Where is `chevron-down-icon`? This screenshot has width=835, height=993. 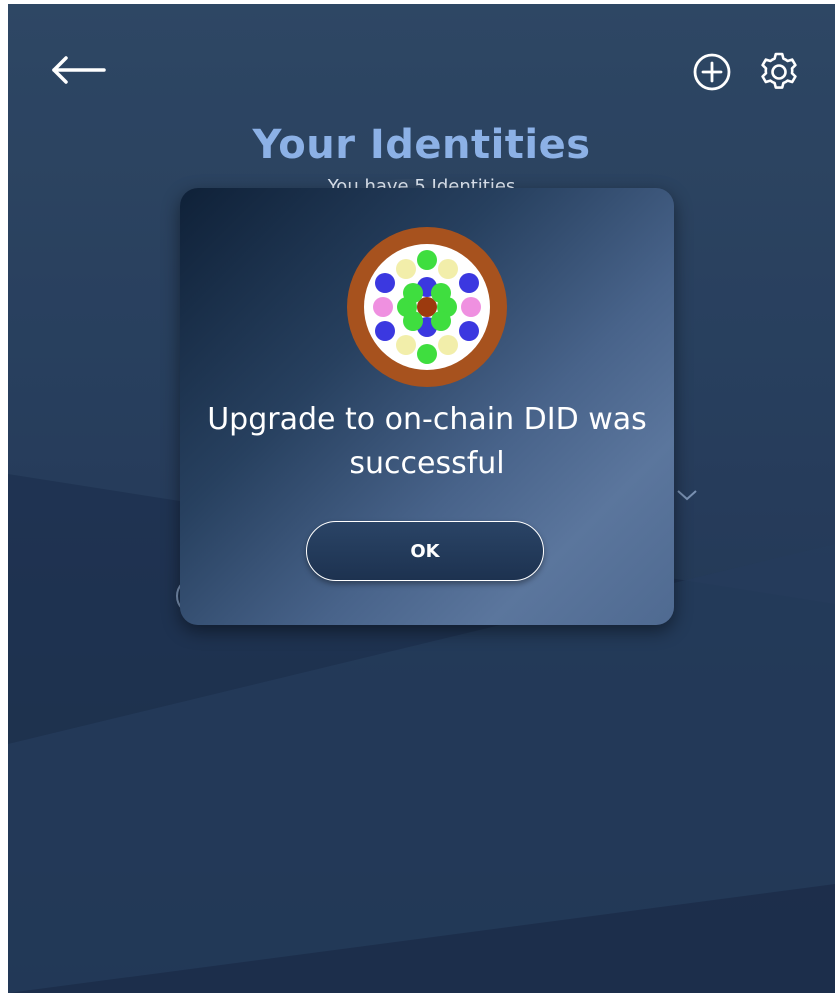
chevron-down-icon is located at coordinates (687, 495).